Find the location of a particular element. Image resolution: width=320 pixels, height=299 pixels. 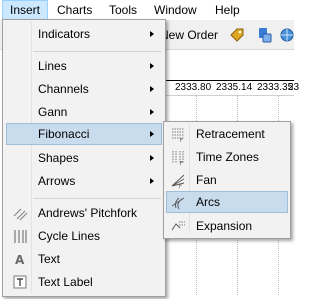

menu-item-label: Arrows is located at coordinates (57, 181).